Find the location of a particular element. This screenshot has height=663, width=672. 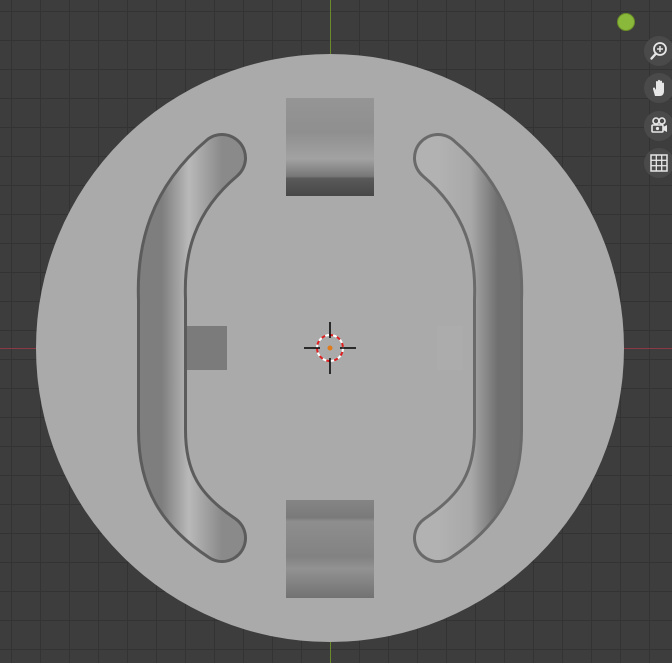

right-notch is located at coordinates (450, 348).